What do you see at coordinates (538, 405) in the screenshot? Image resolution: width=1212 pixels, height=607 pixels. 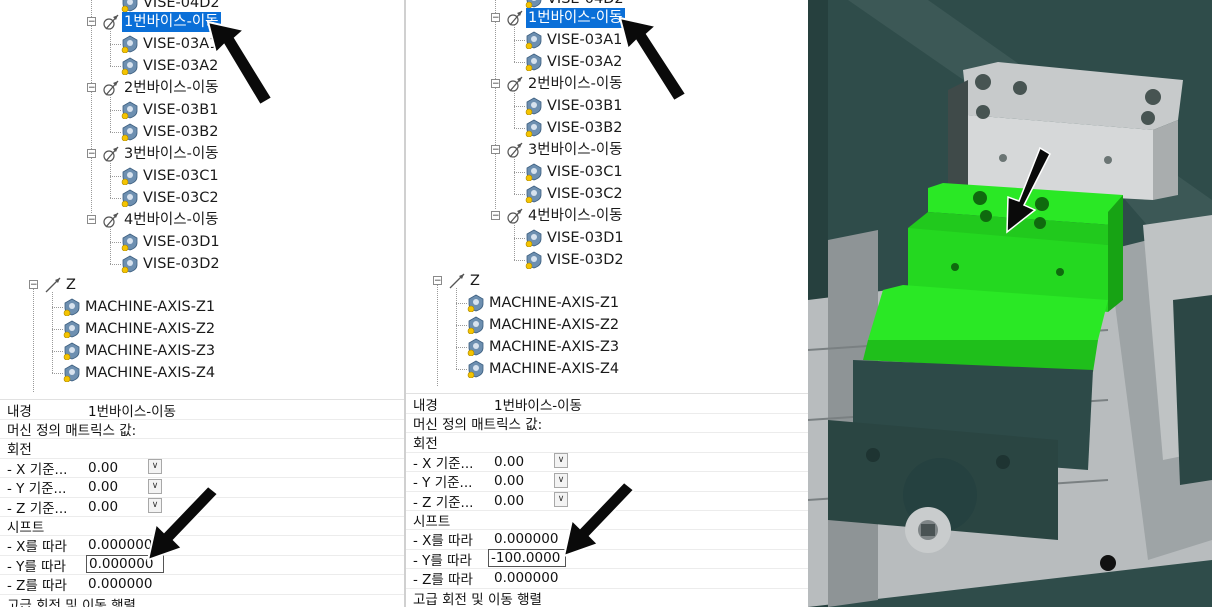 I see `property-value: 1번바이스-이동` at bounding box center [538, 405].